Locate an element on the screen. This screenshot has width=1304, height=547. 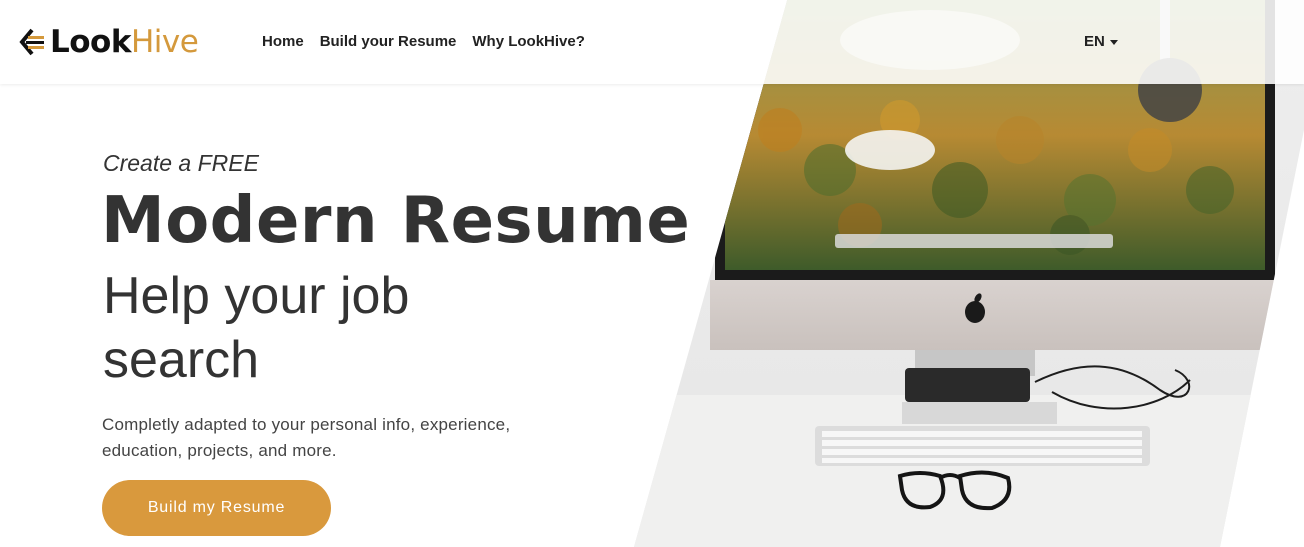
nav-menu: Home Build your Resume Why LookHive? is located at coordinates (423, 42).